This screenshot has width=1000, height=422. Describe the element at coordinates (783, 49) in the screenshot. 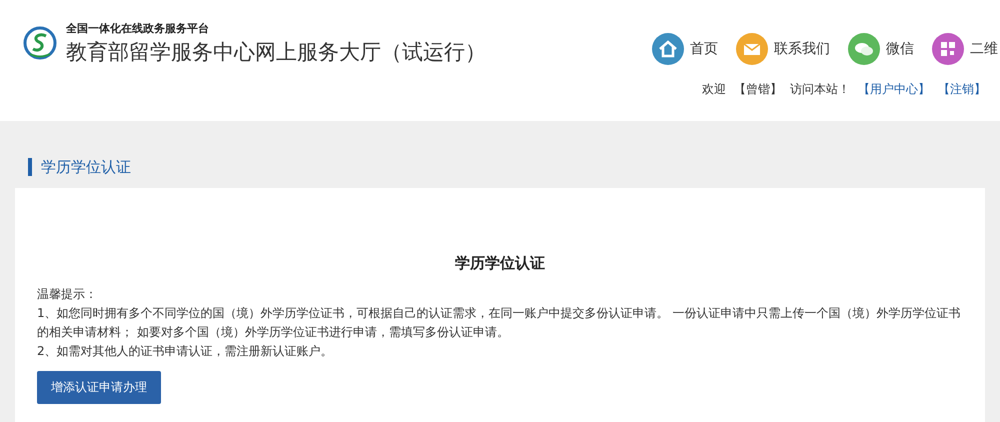

I see `nav-link: 联系我们` at that location.